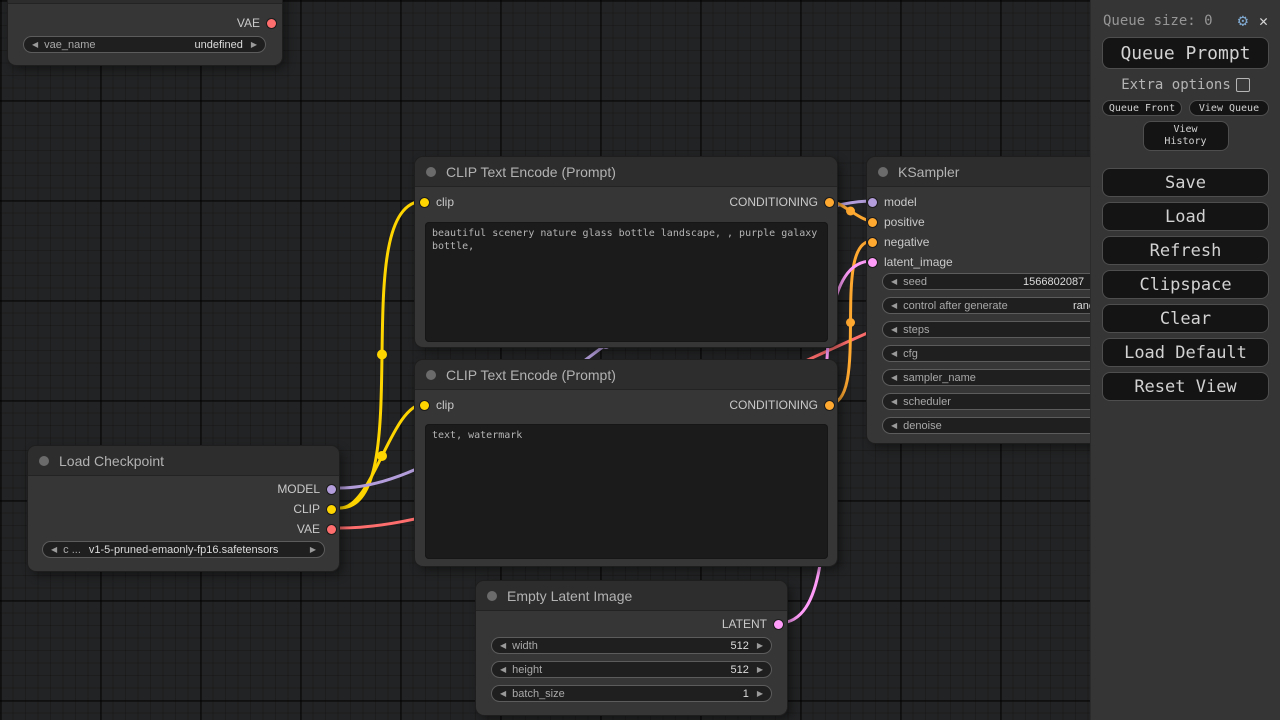 The height and width of the screenshot is (720, 1280). Describe the element at coordinates (907, 242) in the screenshot. I see `port-label: negative` at that location.